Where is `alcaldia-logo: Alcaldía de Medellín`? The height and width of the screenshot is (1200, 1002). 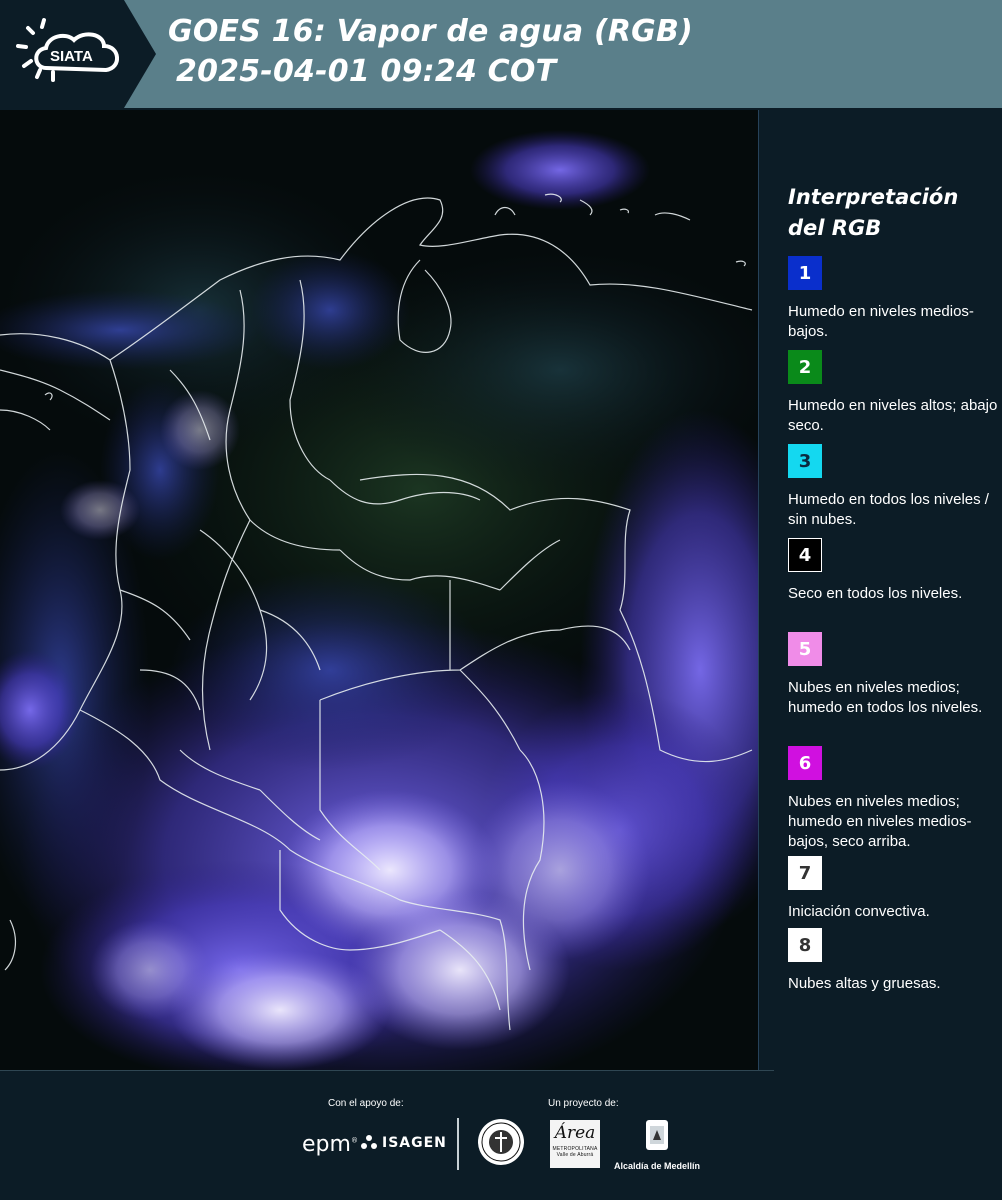
alcaldia-logo: Alcaldía de Medellín is located at coordinates (657, 1144).